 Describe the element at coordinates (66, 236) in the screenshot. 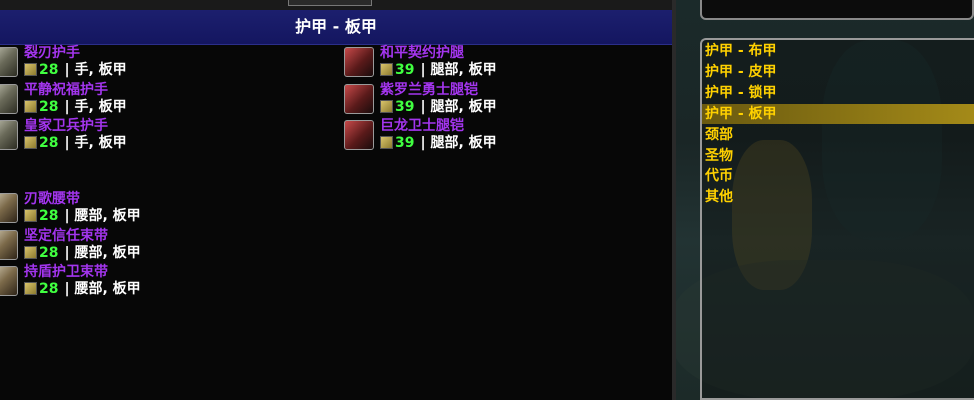

I see `item-name: 坚定信任束带` at that location.